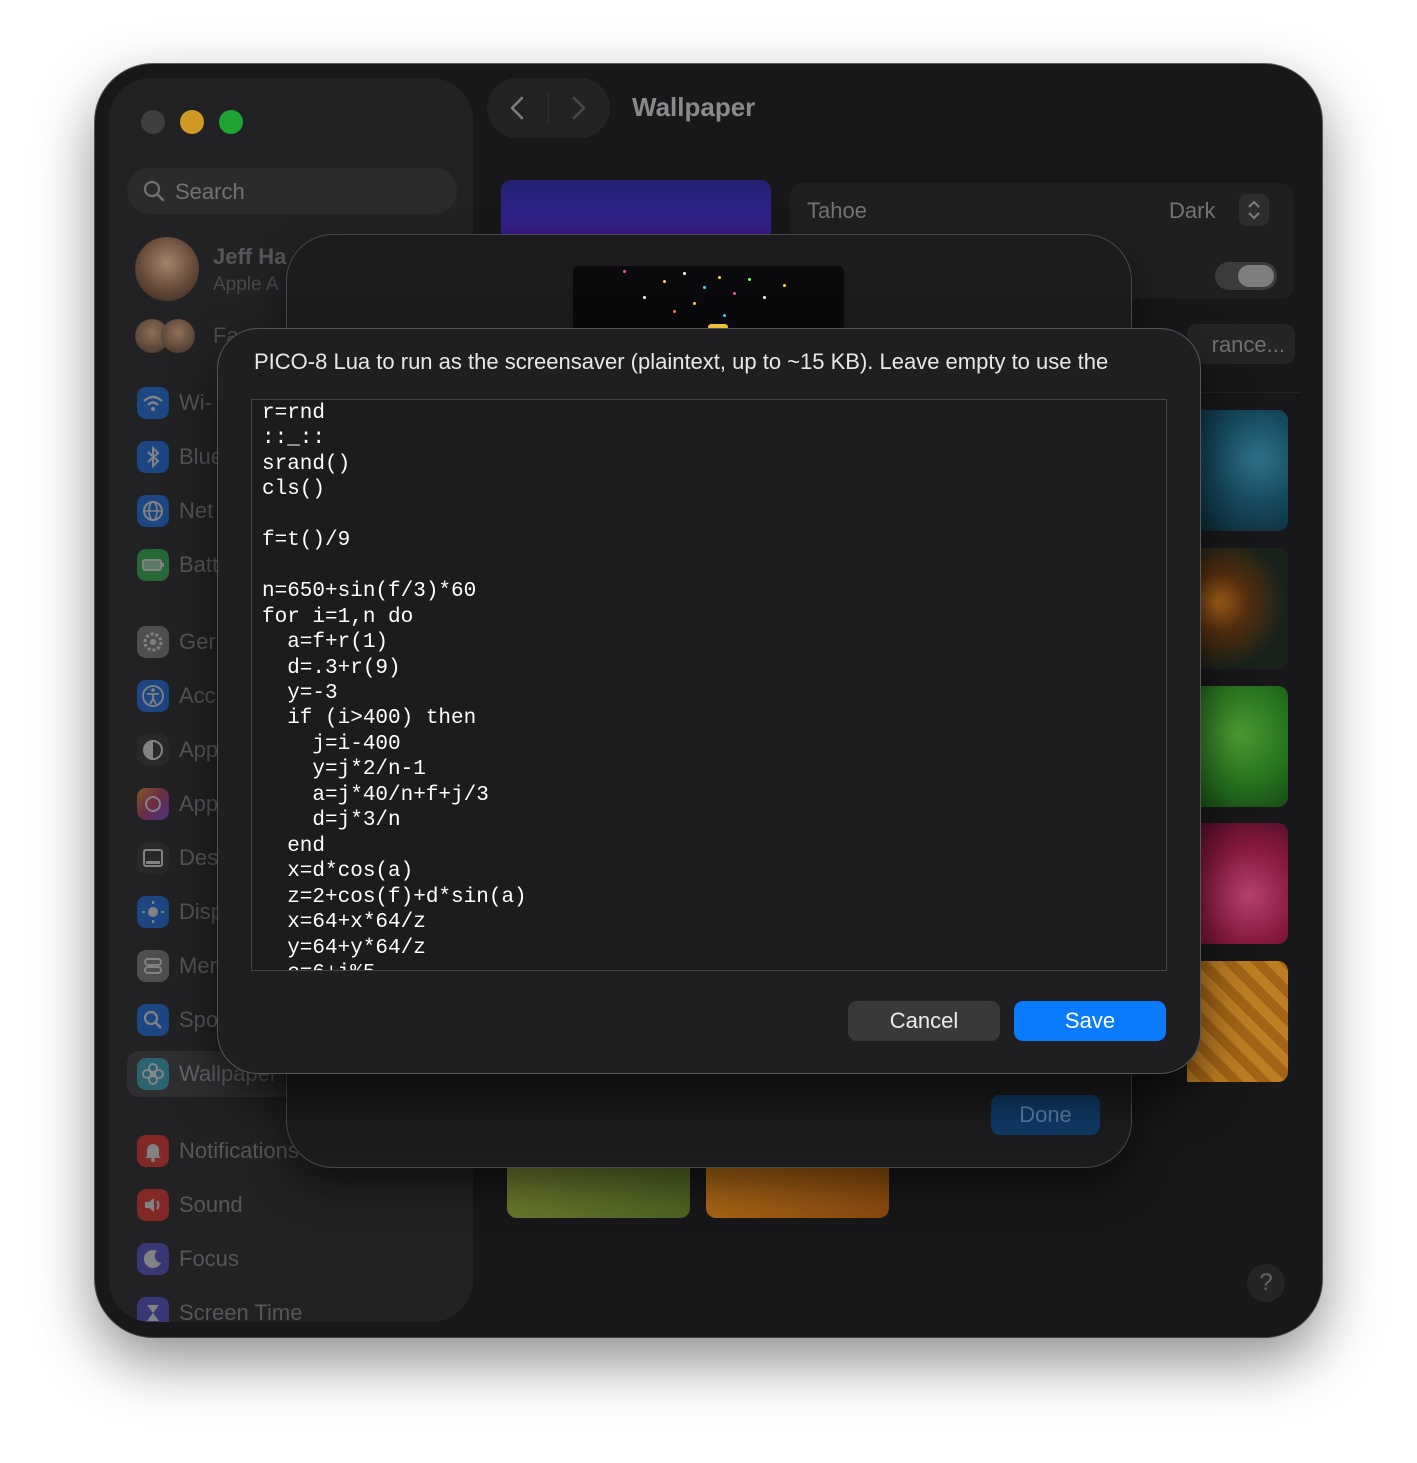 Image resolution: width=1417 pixels, height=1463 pixels. I want to click on screensaver-preview, so click(708, 301).